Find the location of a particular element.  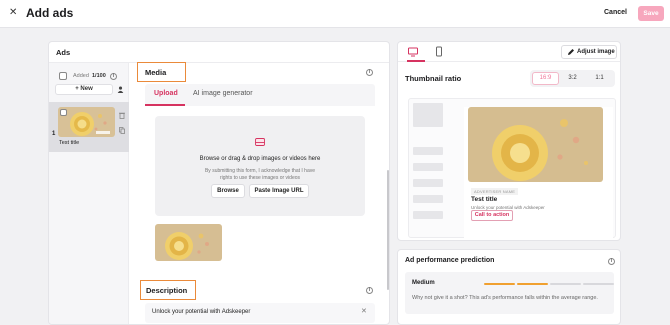

description-title: Description is located at coordinates (167, 290).